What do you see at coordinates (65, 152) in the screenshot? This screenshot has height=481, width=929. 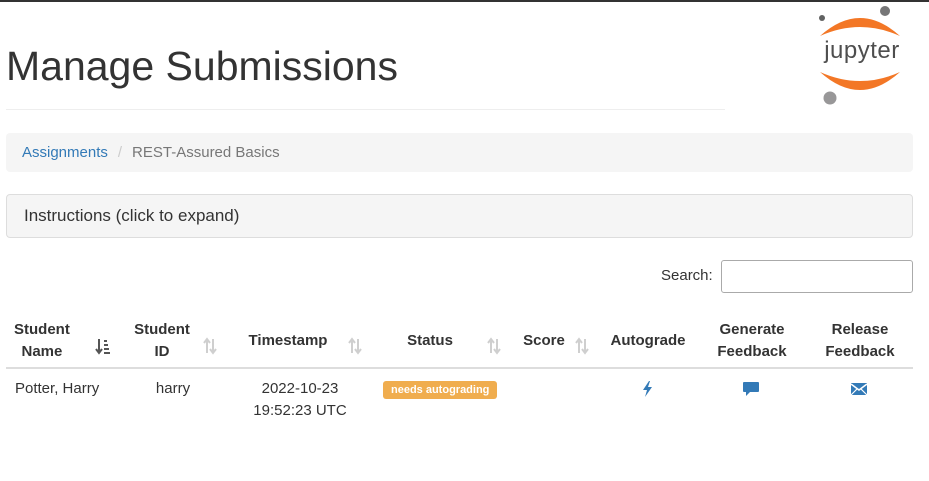 I see `breadcrumb-assignments-link: Assignments` at bounding box center [65, 152].